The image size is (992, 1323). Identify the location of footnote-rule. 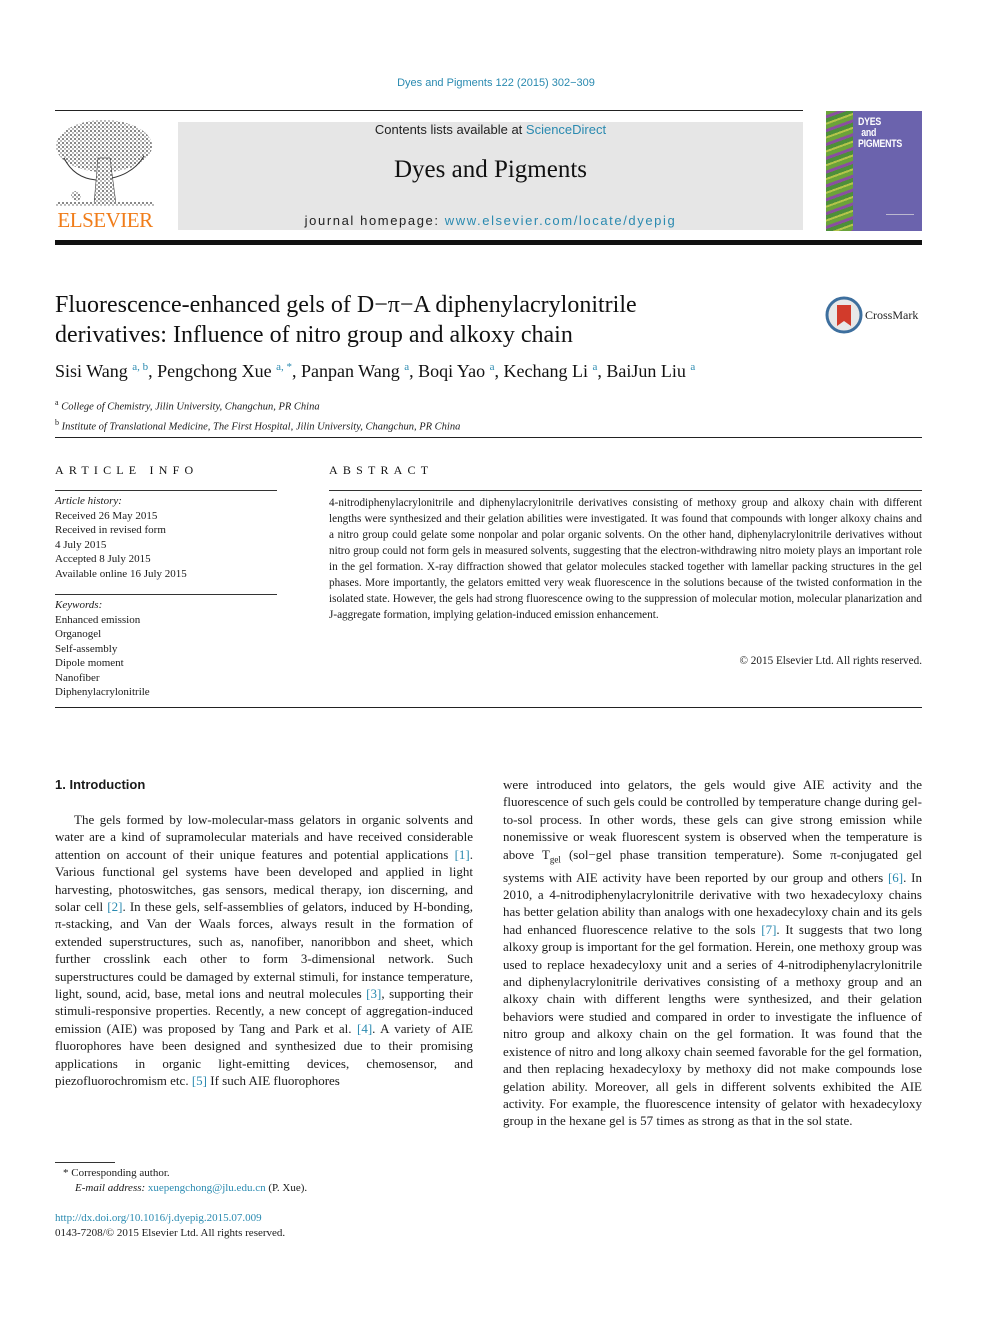
(85, 1162).